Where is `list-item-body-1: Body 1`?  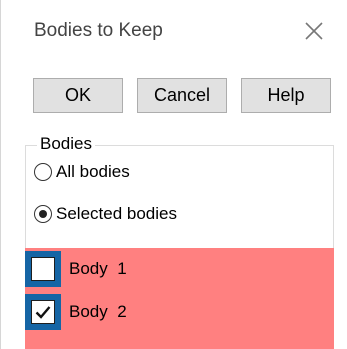
list-item-body-1: Body 1 is located at coordinates (76, 269).